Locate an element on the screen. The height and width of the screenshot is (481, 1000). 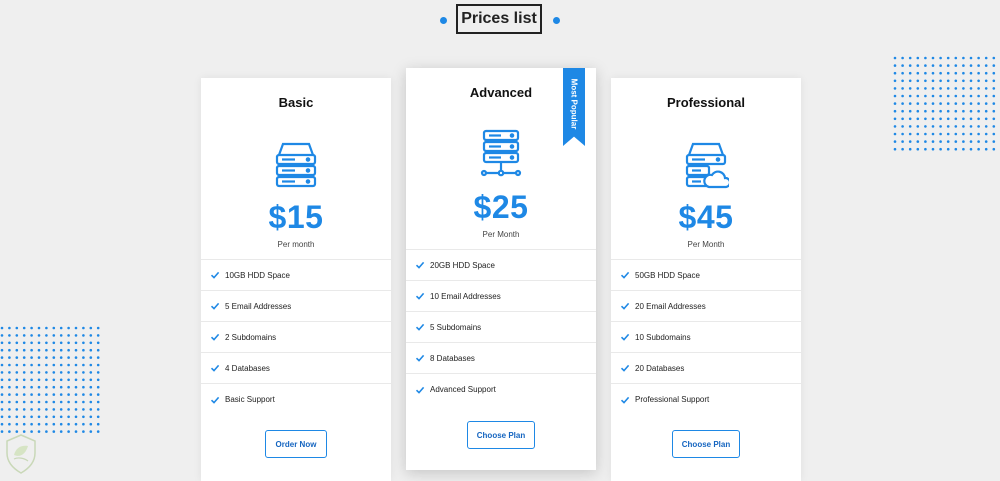
feature-label: 4 Databases is located at coordinates (247, 368).